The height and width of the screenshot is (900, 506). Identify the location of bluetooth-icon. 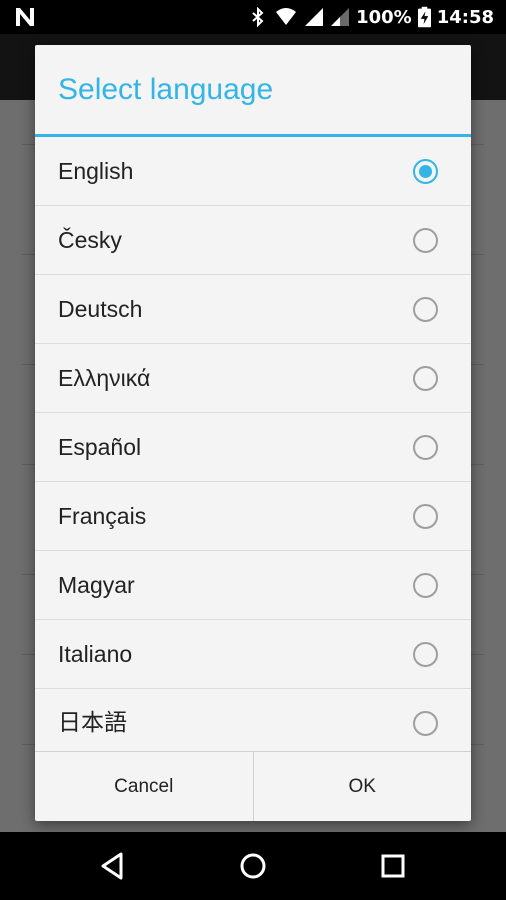
(258, 17).